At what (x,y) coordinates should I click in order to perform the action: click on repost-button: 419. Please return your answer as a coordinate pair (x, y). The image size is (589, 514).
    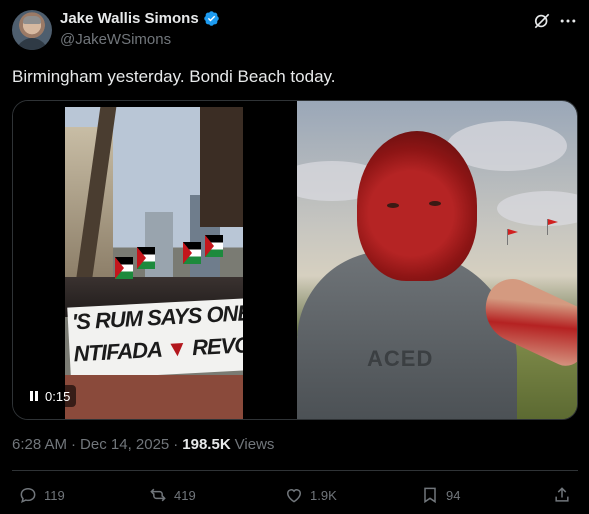
    Looking at the image, I should click on (172, 495).